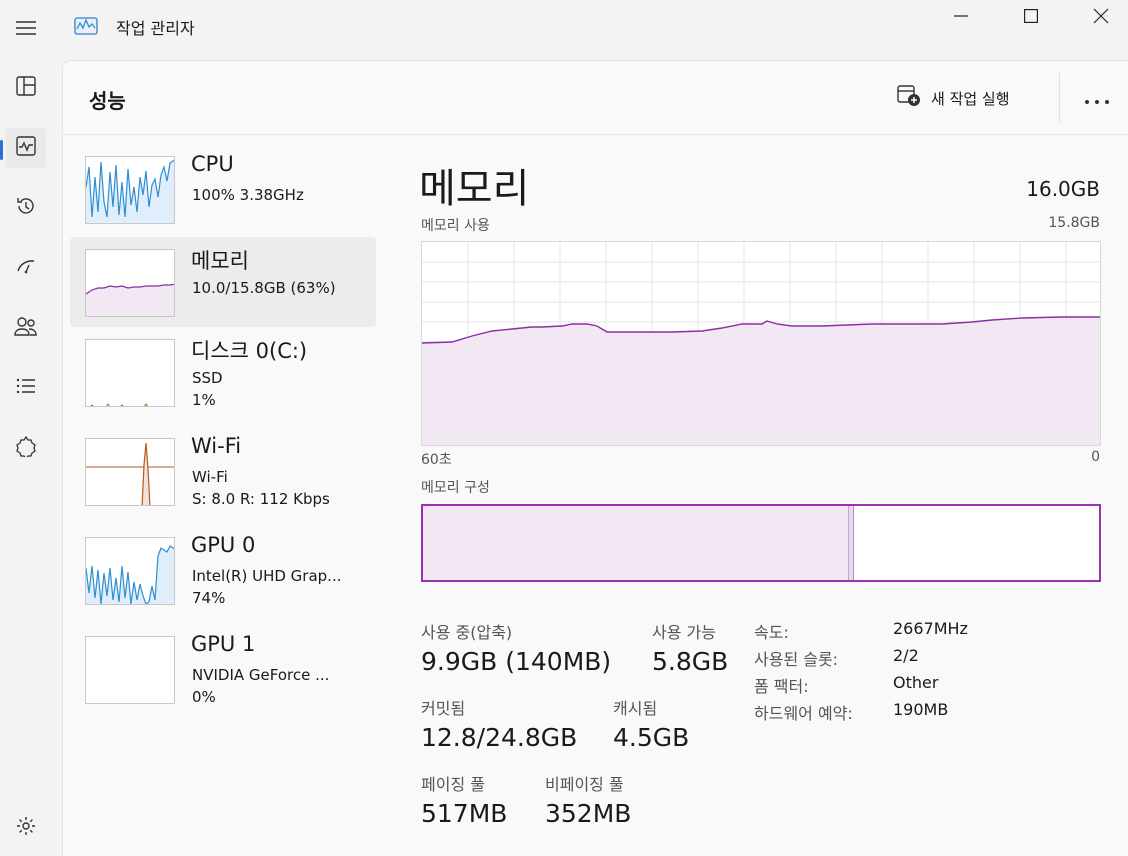 The image size is (1128, 856). I want to click on resource-item-disk: 디스크 0(C:) SSD 1%, so click(223, 372).